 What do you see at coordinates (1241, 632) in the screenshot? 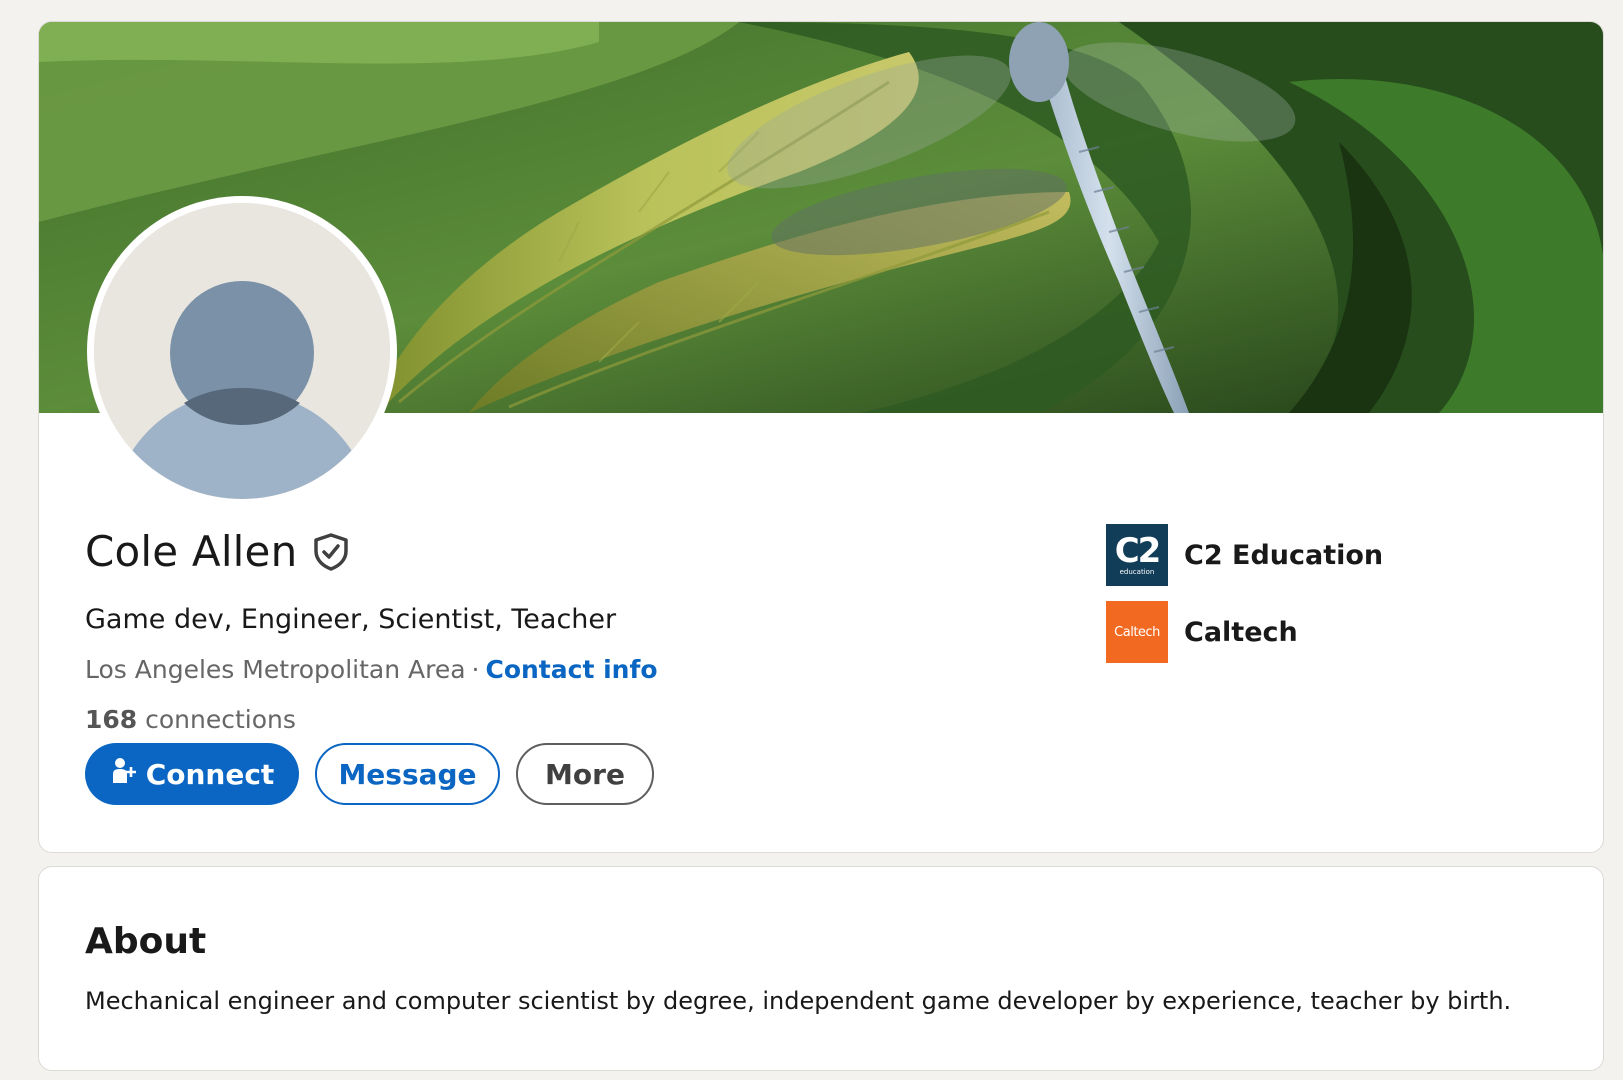
I see `affiliation-name: Caltech` at bounding box center [1241, 632].